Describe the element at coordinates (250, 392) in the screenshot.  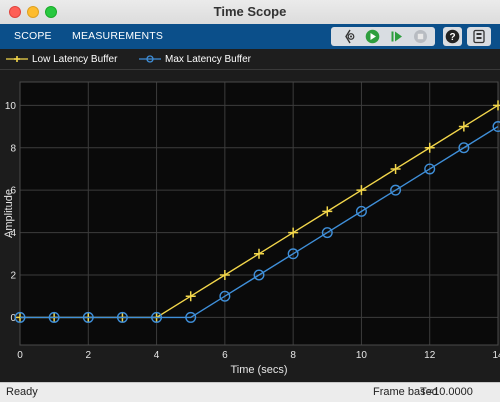
I see `status-bar: Ready Frame based T=10.0000` at that location.